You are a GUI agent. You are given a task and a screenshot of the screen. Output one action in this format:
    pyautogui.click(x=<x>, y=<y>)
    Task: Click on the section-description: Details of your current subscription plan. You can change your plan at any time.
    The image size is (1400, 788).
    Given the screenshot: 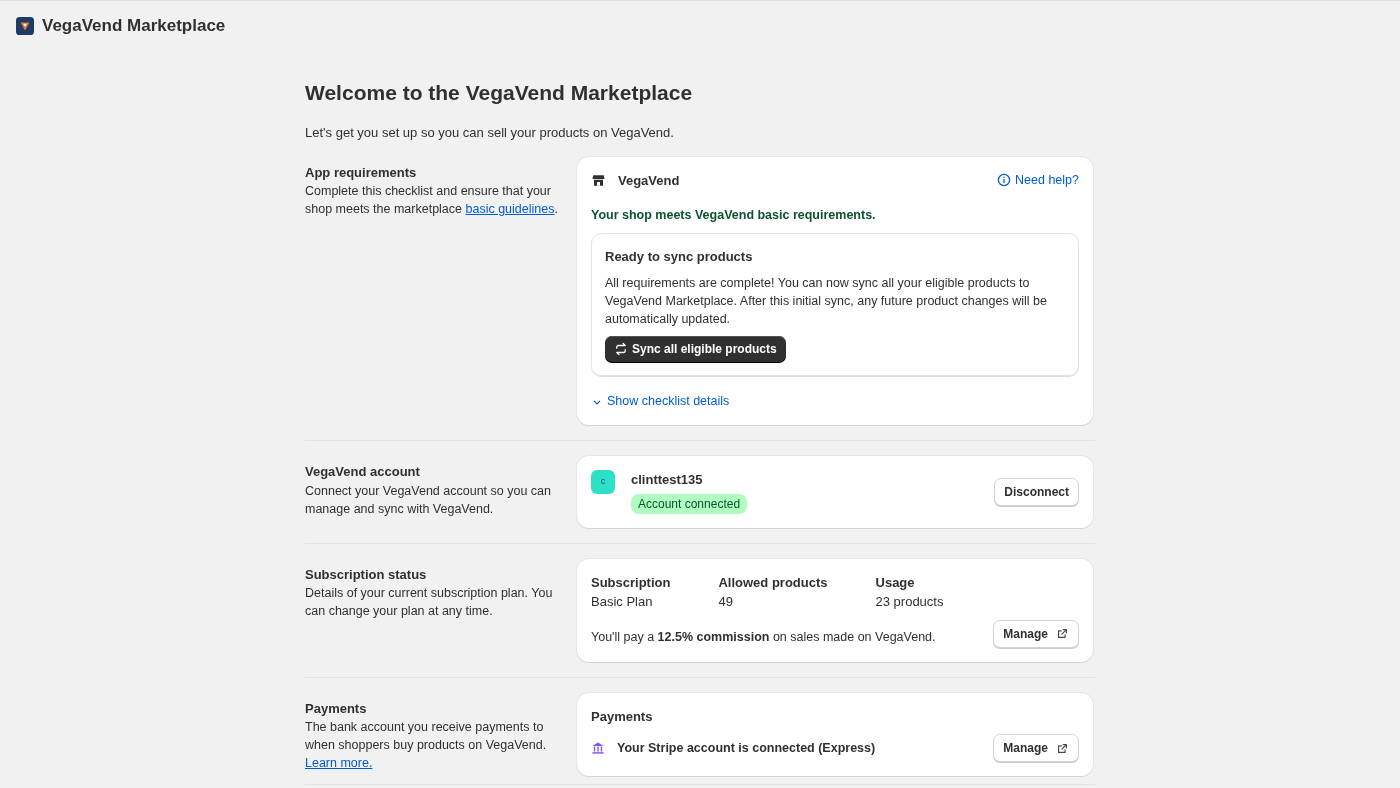 What is the action you would take?
    pyautogui.click(x=429, y=603)
    